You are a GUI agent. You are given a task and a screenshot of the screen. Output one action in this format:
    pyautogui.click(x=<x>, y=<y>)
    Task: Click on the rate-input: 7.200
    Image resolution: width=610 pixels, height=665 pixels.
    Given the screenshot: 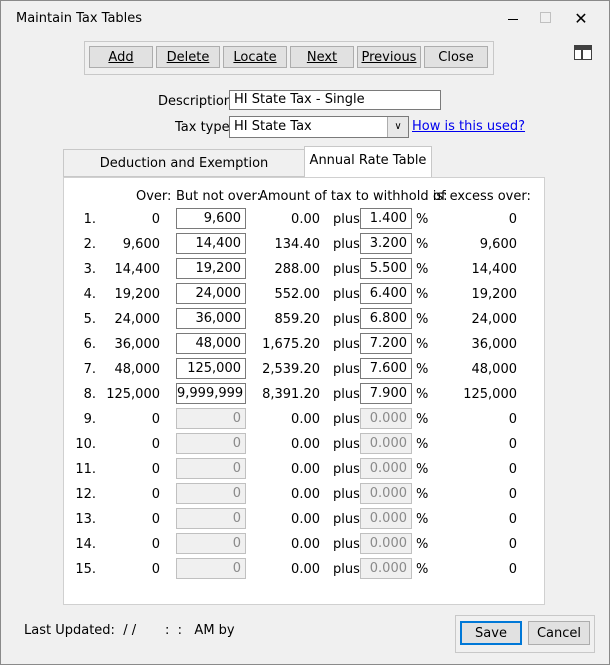 What is the action you would take?
    pyautogui.click(x=386, y=343)
    